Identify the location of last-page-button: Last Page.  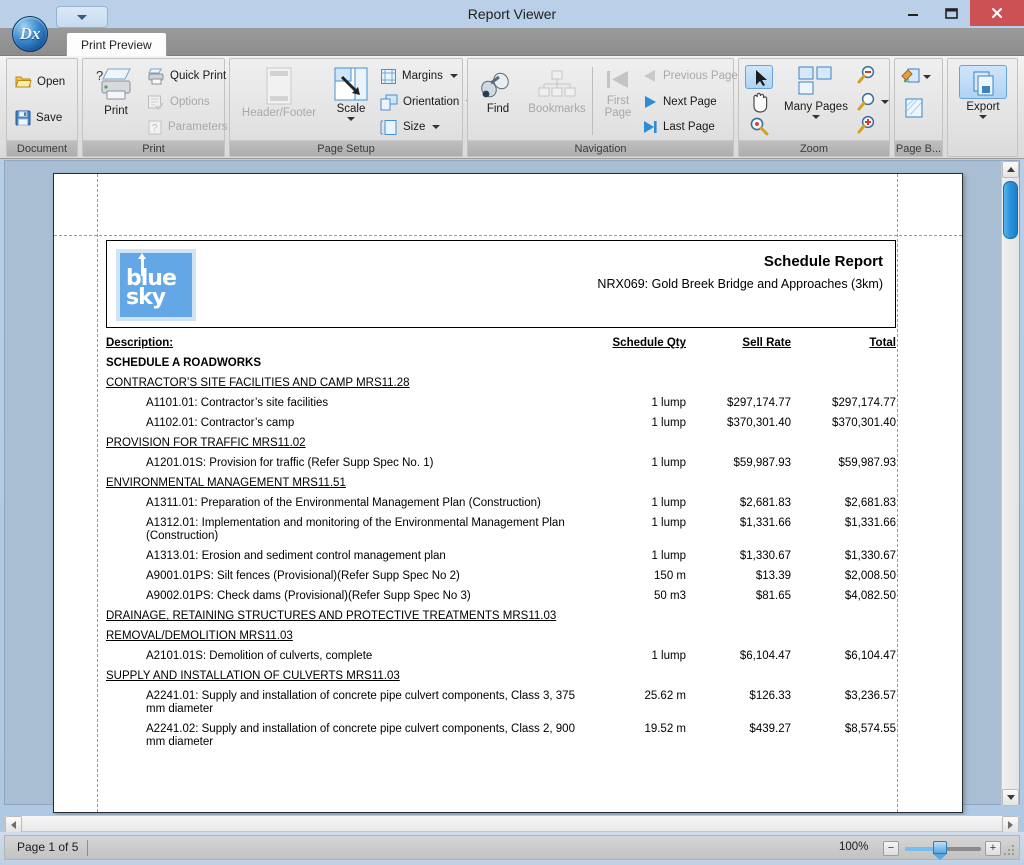
(678, 127).